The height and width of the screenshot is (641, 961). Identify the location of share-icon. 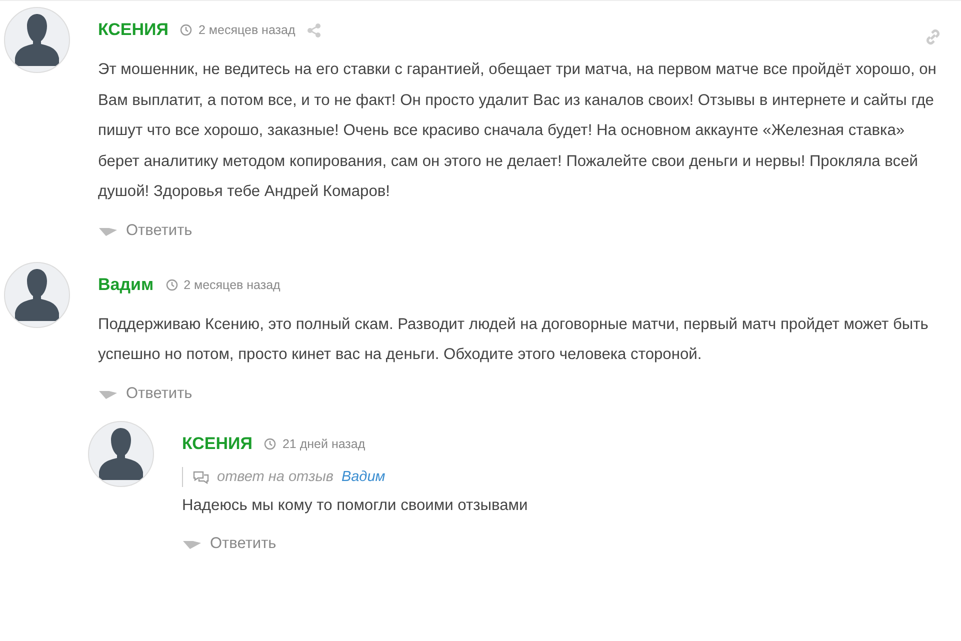
(314, 30).